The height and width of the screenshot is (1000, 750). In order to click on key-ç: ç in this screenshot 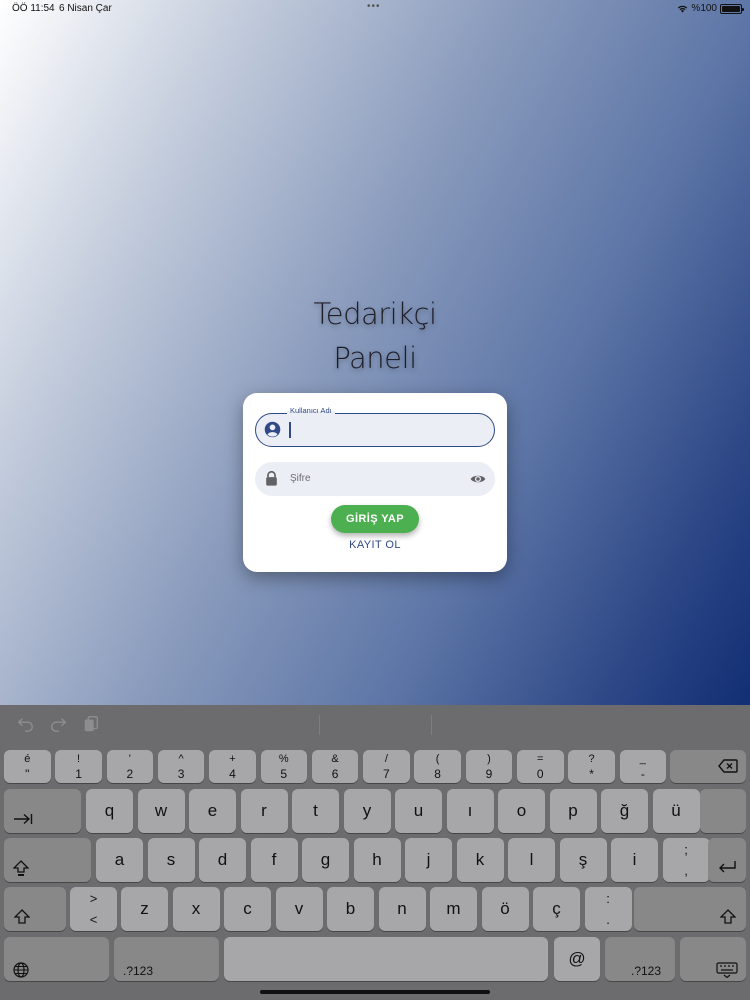, I will do `click(556, 909)`.